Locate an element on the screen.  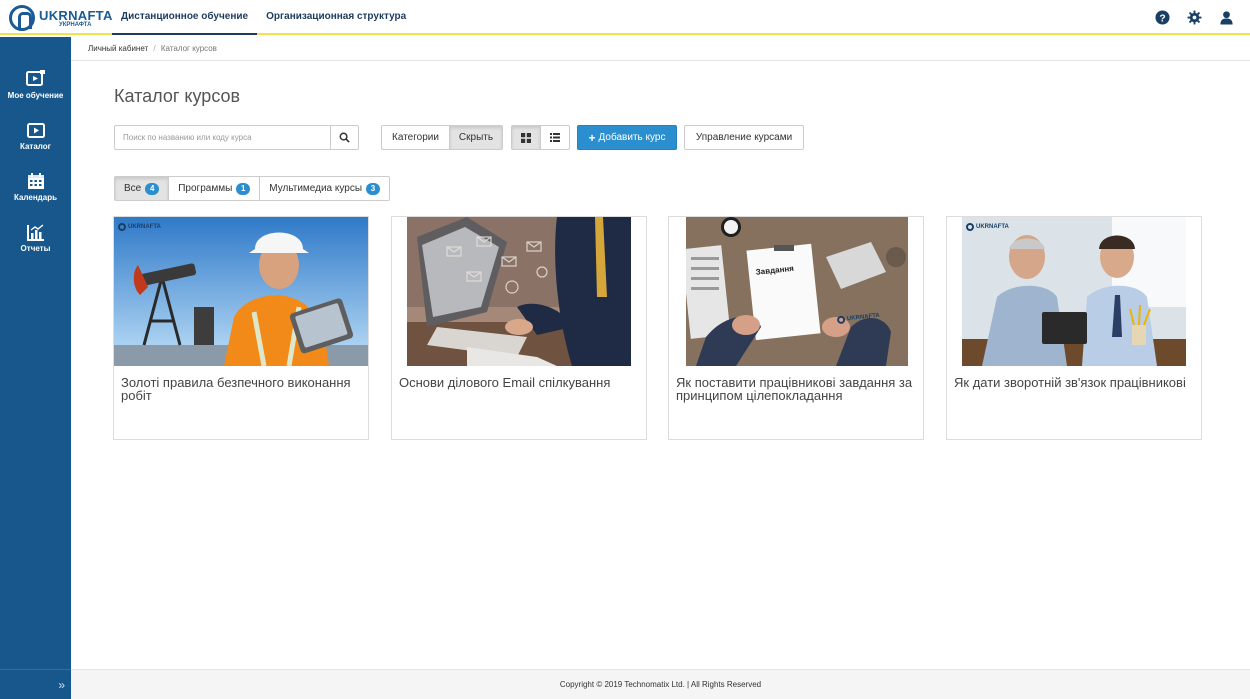
list-view-button is located at coordinates (555, 137).